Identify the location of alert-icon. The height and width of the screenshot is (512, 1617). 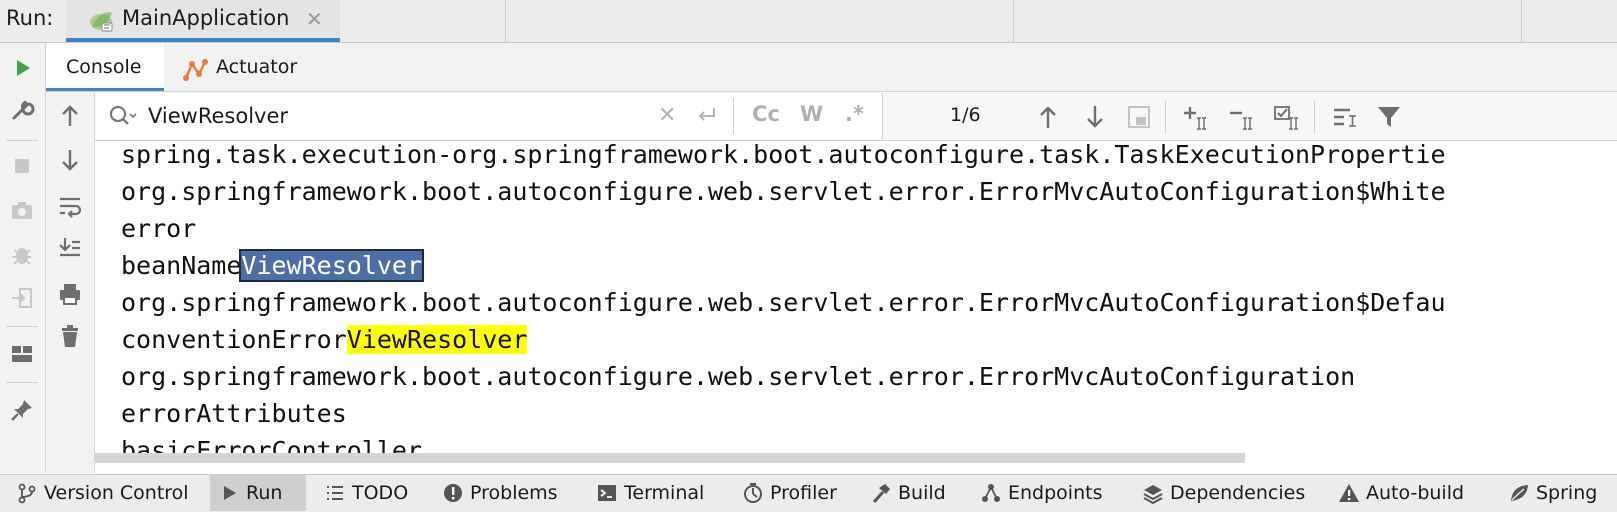
(453, 492).